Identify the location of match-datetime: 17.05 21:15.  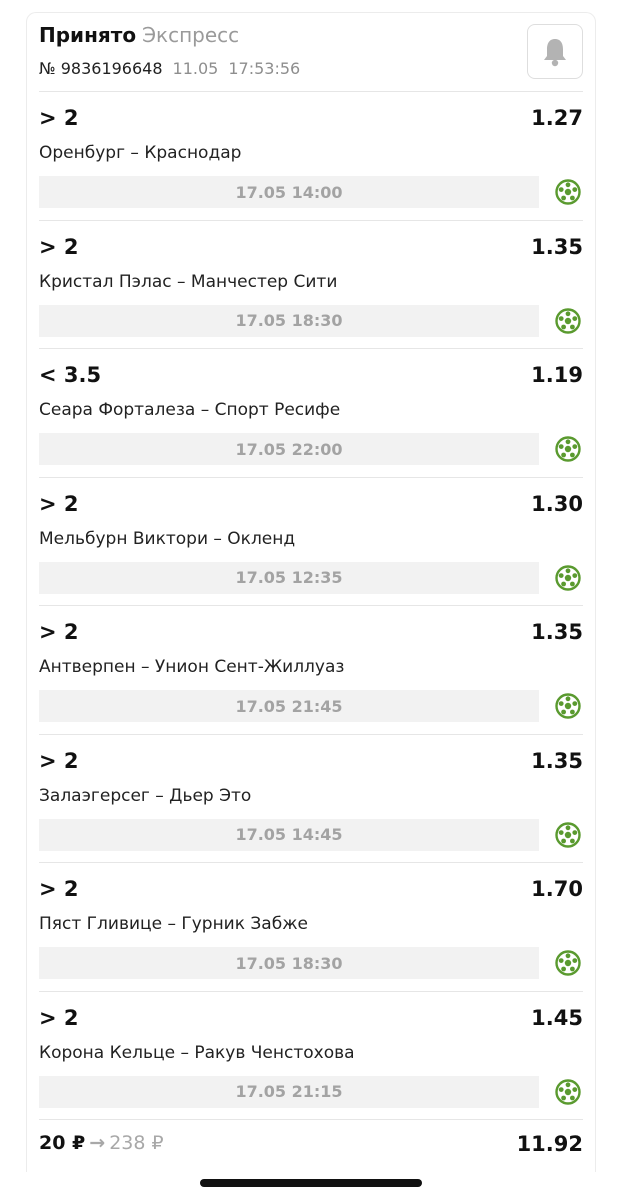
(289, 1091).